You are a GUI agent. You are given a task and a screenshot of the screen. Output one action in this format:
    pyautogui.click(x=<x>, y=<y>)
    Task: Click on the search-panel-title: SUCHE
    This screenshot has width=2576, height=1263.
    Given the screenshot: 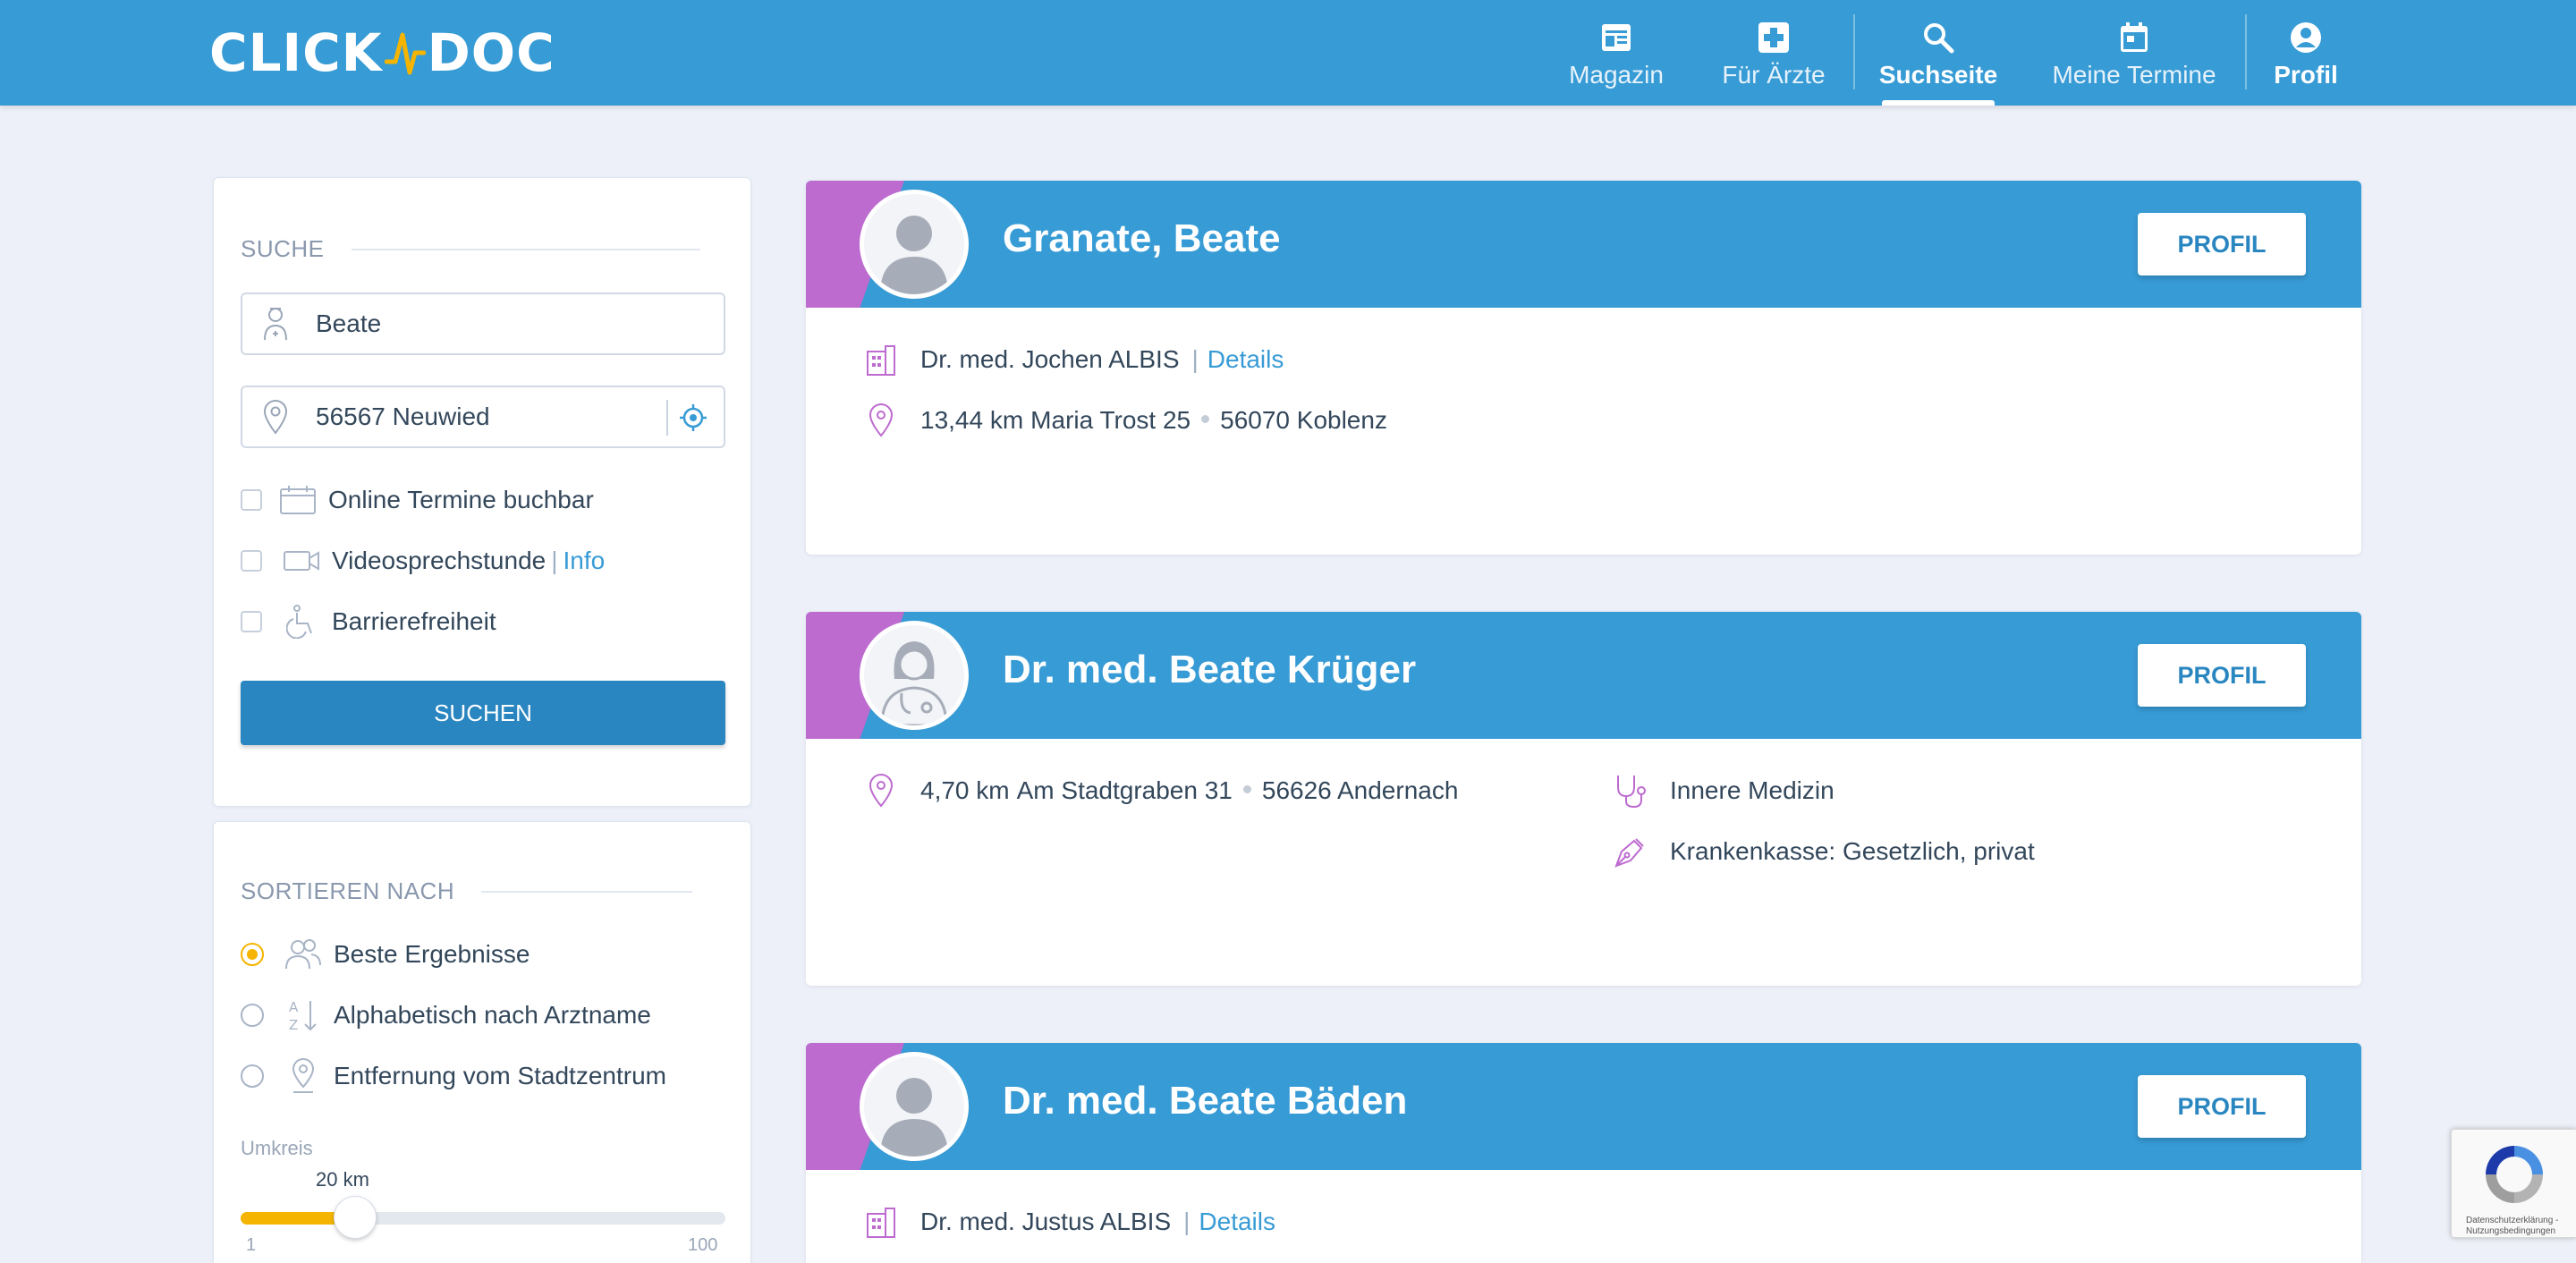 What is the action you would take?
    pyautogui.click(x=470, y=249)
    